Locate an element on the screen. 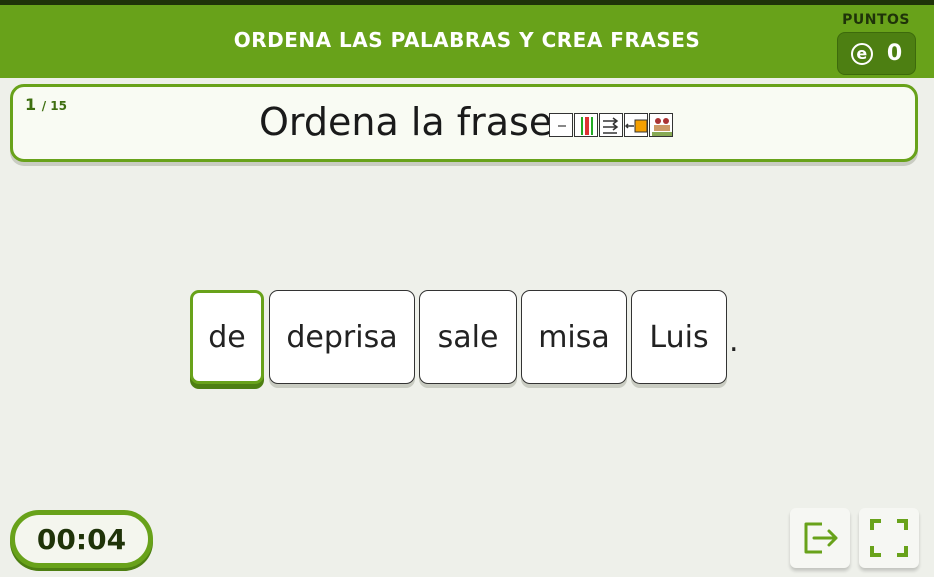 The image size is (934, 577). question-total: / 15 is located at coordinates (54, 106).